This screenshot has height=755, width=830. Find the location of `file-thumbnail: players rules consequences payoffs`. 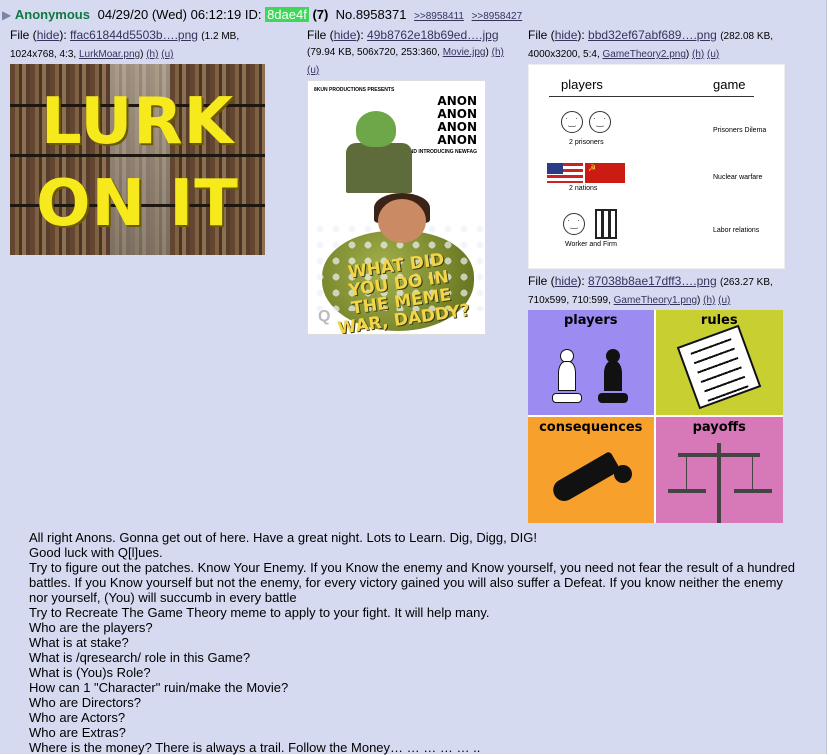

file-thumbnail: players rules consequences payoffs is located at coordinates (655, 416).